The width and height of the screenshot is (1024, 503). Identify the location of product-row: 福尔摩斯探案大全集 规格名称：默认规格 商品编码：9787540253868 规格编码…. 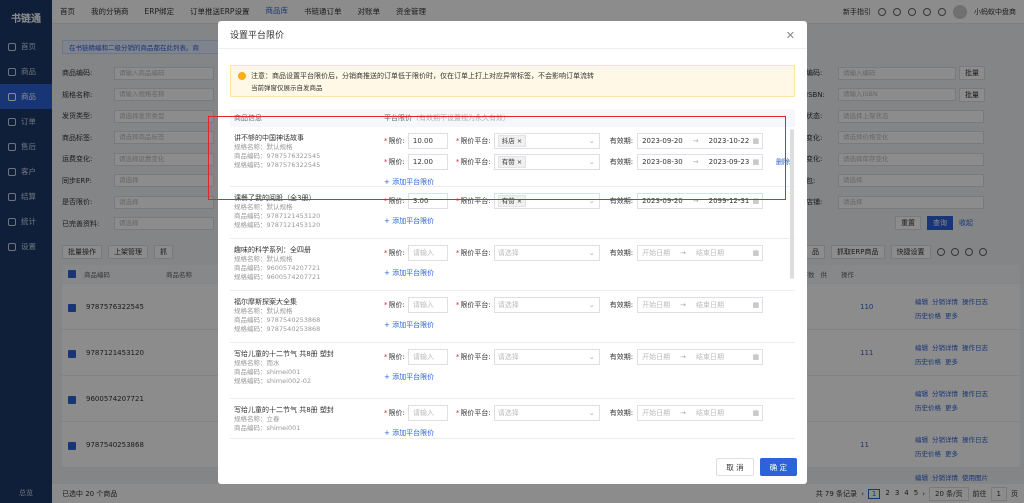
(512, 317).